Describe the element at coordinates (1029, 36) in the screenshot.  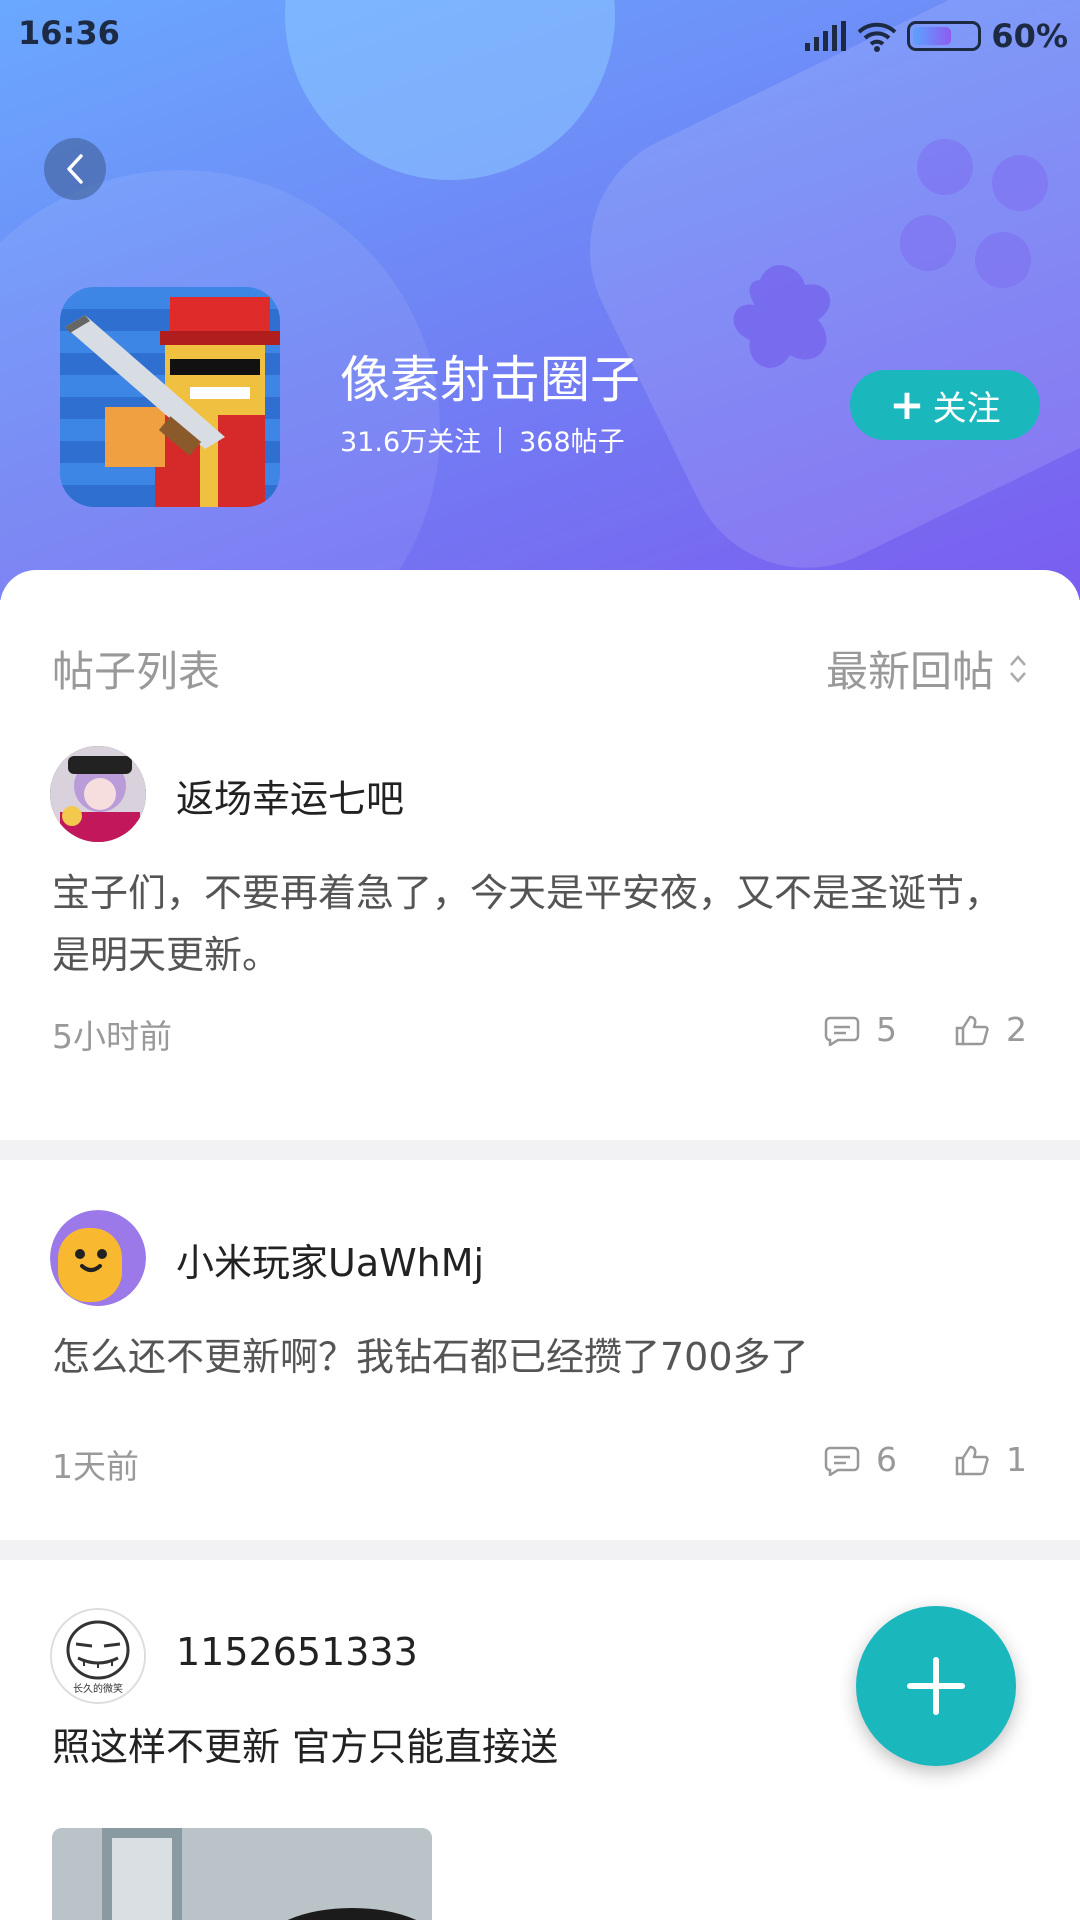
I see `battery-level: 60%` at that location.